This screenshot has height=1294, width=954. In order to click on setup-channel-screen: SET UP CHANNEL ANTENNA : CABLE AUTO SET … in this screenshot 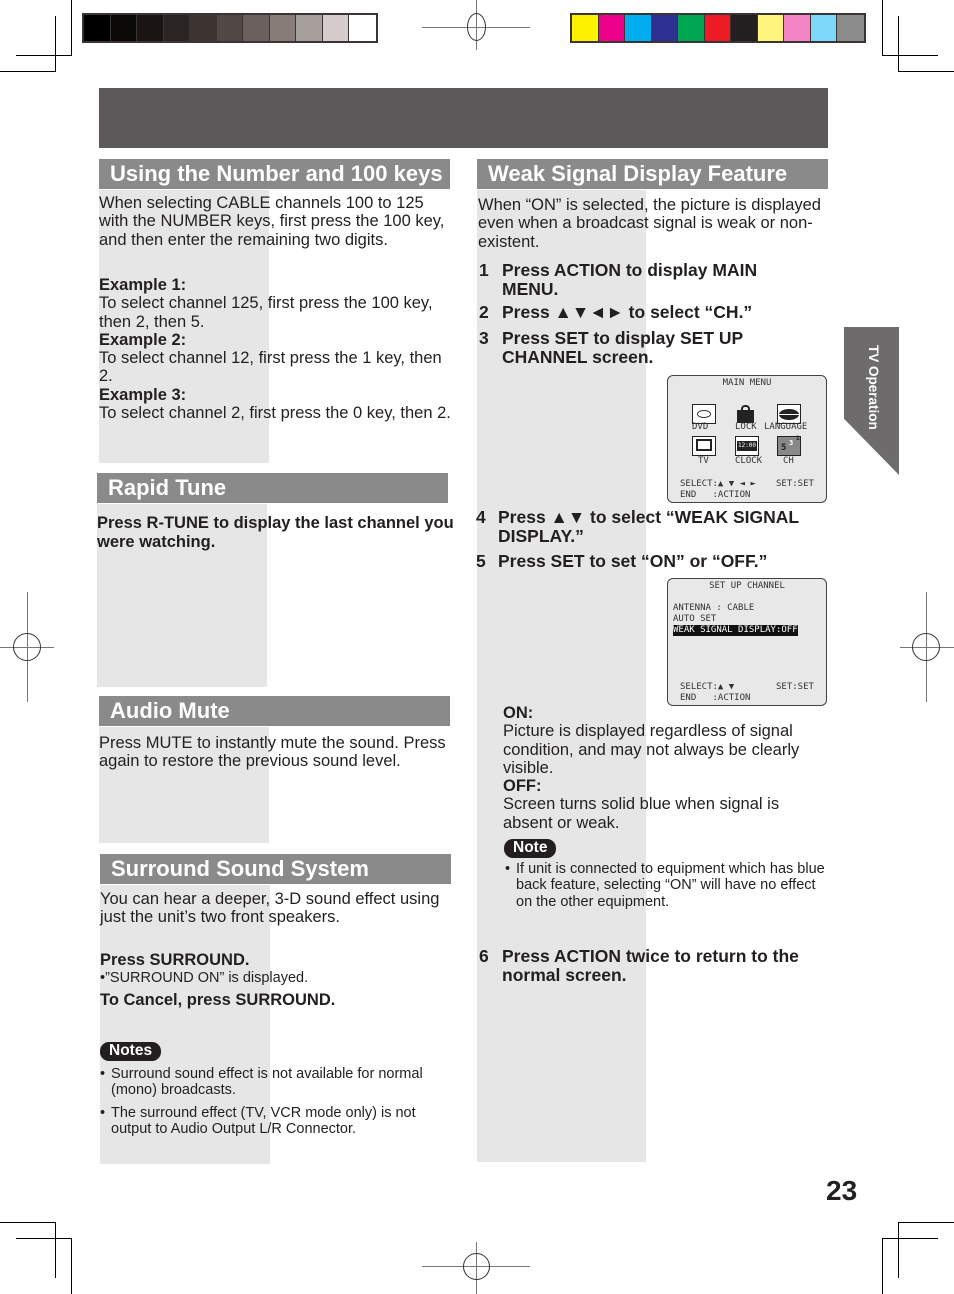, I will do `click(747, 642)`.